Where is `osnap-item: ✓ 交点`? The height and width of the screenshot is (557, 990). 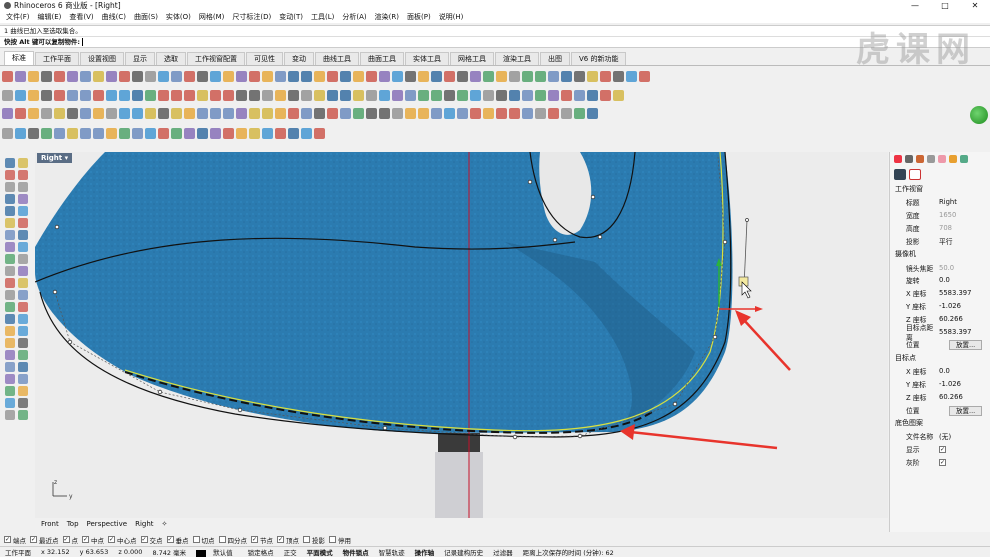 osnap-item: ✓ 交点 is located at coordinates (151, 540).